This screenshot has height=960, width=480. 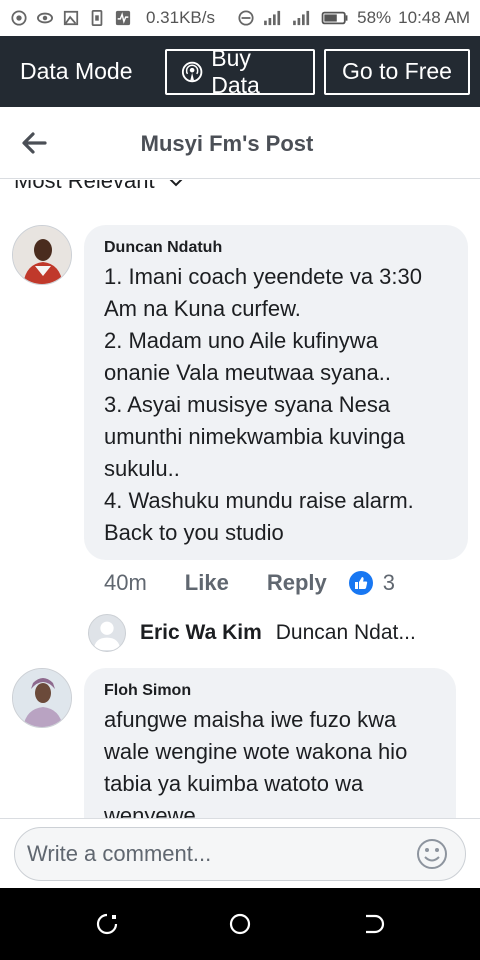 I want to click on reply-button: Reply, so click(x=297, y=583).